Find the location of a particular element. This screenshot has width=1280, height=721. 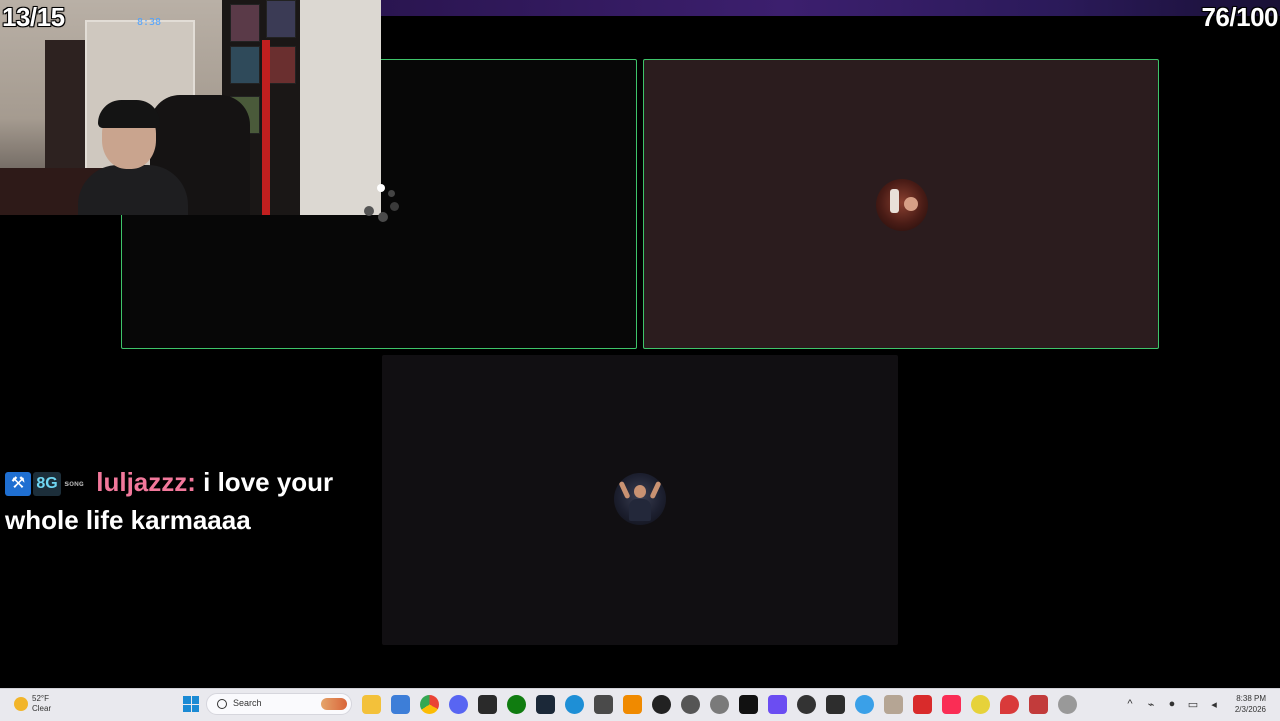

chat-username: luljazzz: is located at coordinates (146, 482).